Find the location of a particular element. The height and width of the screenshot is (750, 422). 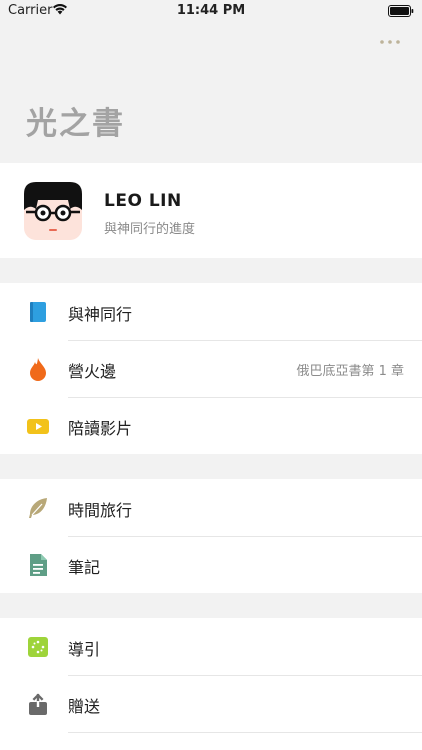

status-bar: Carrier 11:44 PM is located at coordinates (211, 11).